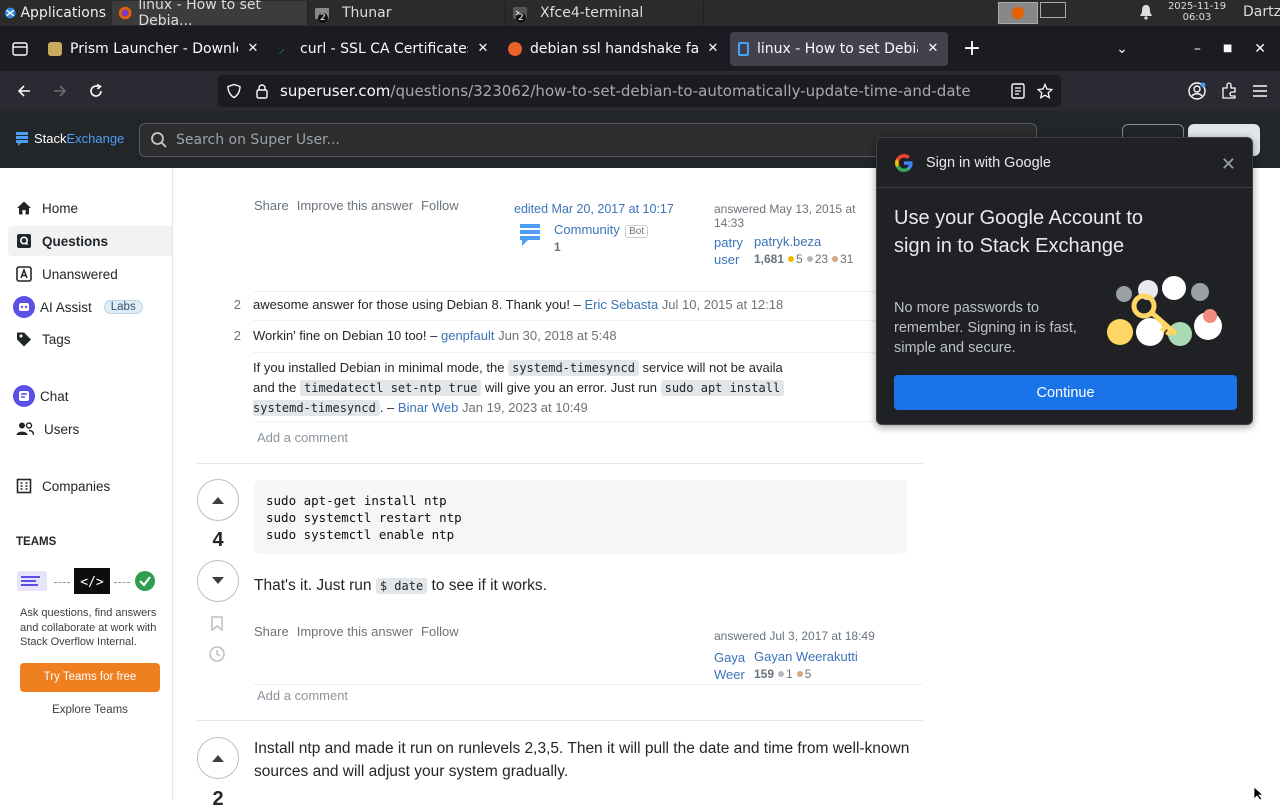  Describe the element at coordinates (384, 49) in the screenshot. I see `tab-curl-ssl: ⸝ curl - SSL CA Certificates ✕` at that location.